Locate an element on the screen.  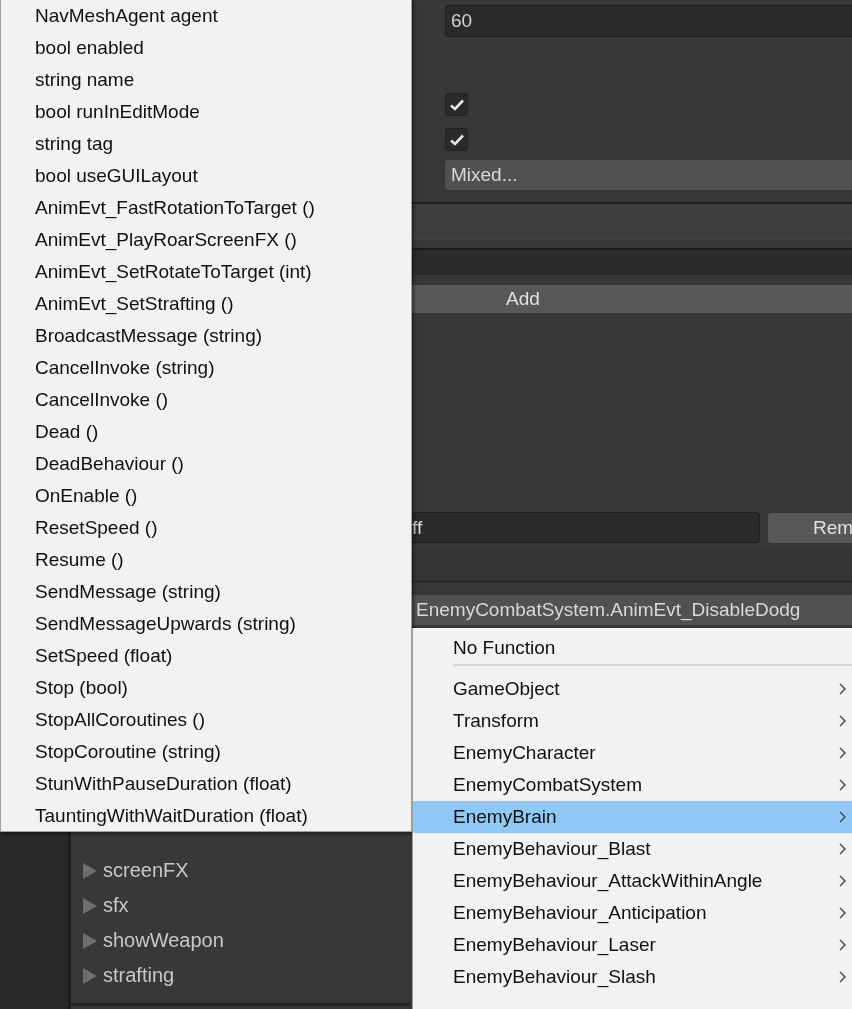
menu-item: string name is located at coordinates (206, 80).